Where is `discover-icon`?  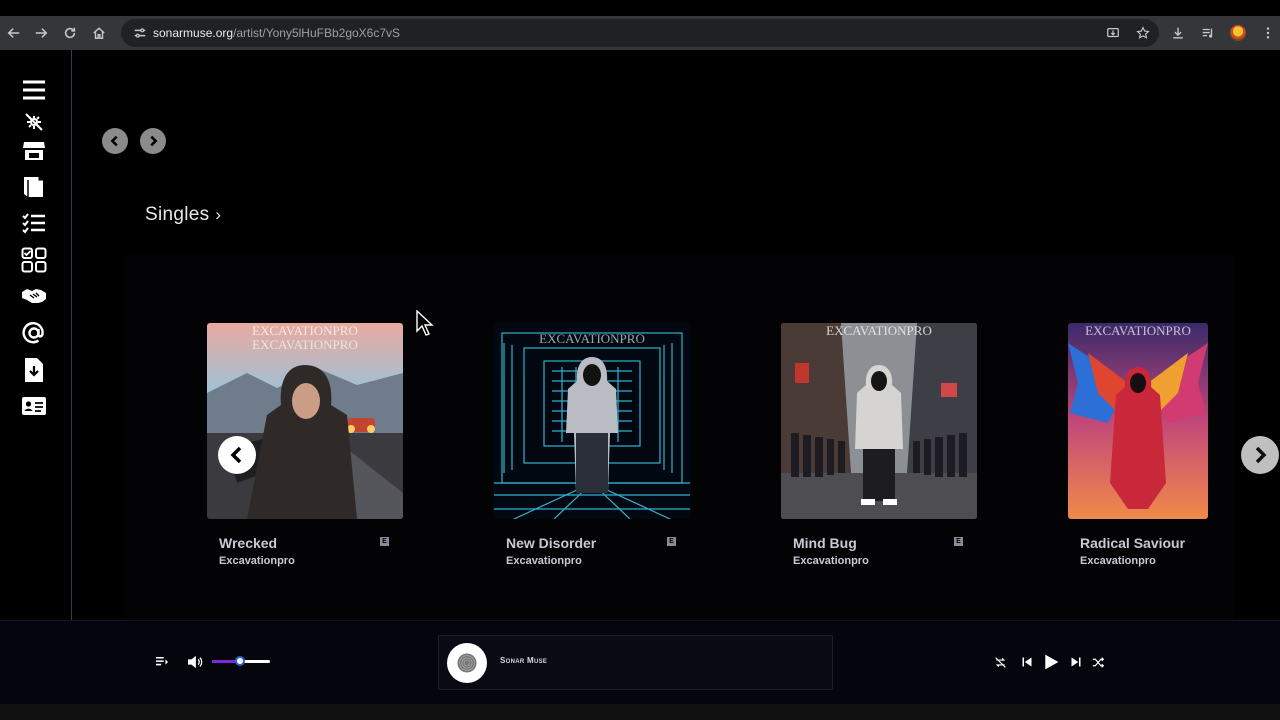 discover-icon is located at coordinates (34, 122).